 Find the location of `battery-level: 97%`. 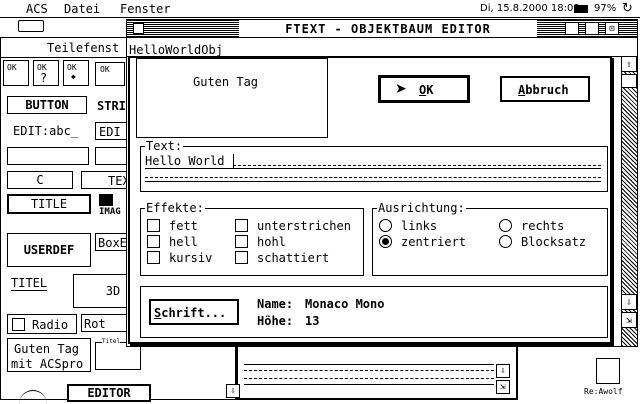

battery-level: 97% is located at coordinates (605, 8).